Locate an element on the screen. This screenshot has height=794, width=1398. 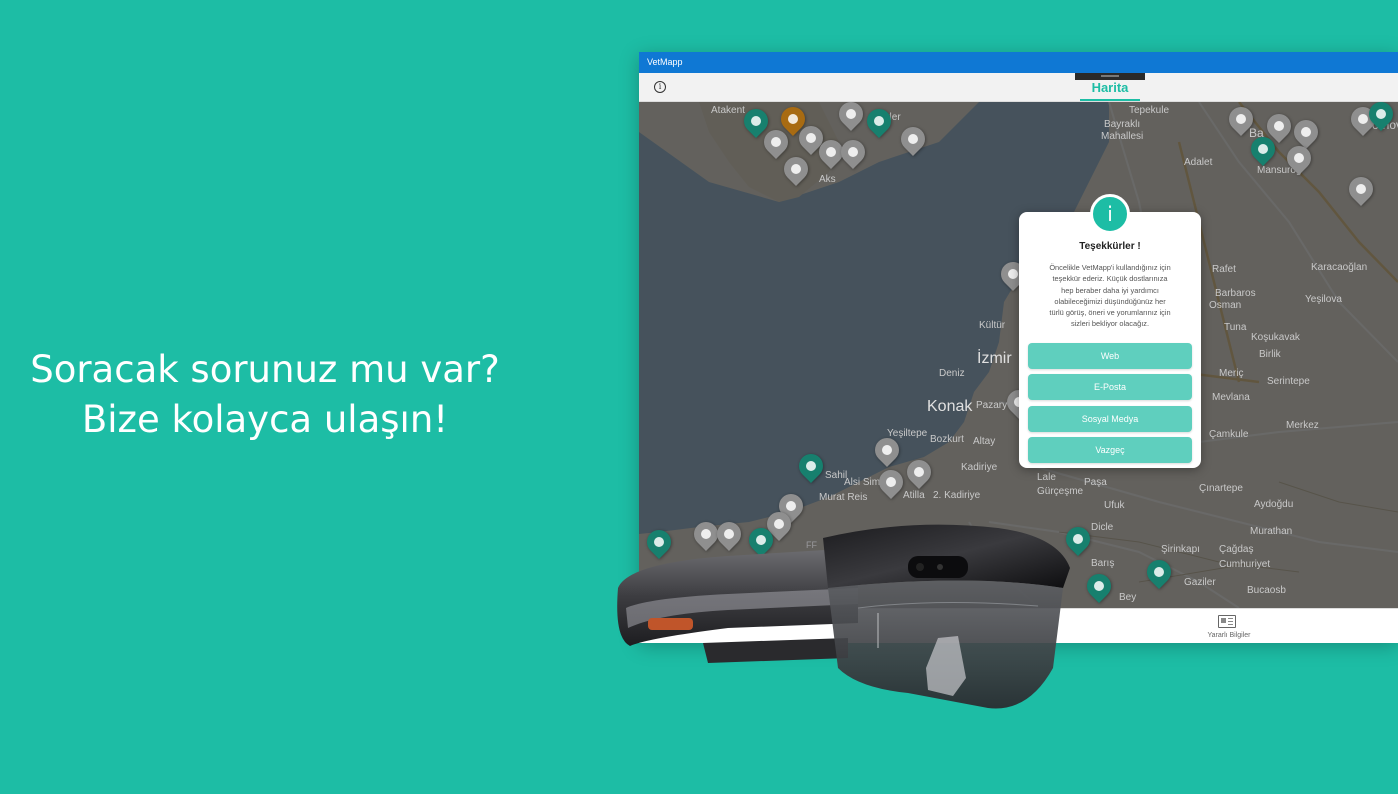
newspaper-icon is located at coordinates (1227, 621).